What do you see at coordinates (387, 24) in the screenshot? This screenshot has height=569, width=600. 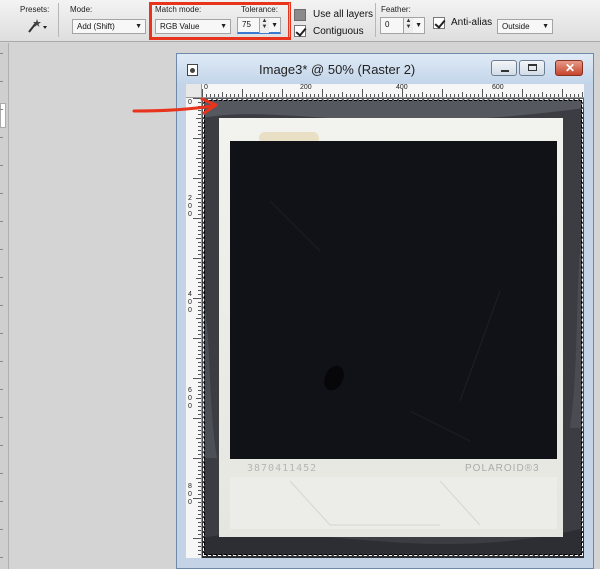 I see `feather-value: 0` at bounding box center [387, 24].